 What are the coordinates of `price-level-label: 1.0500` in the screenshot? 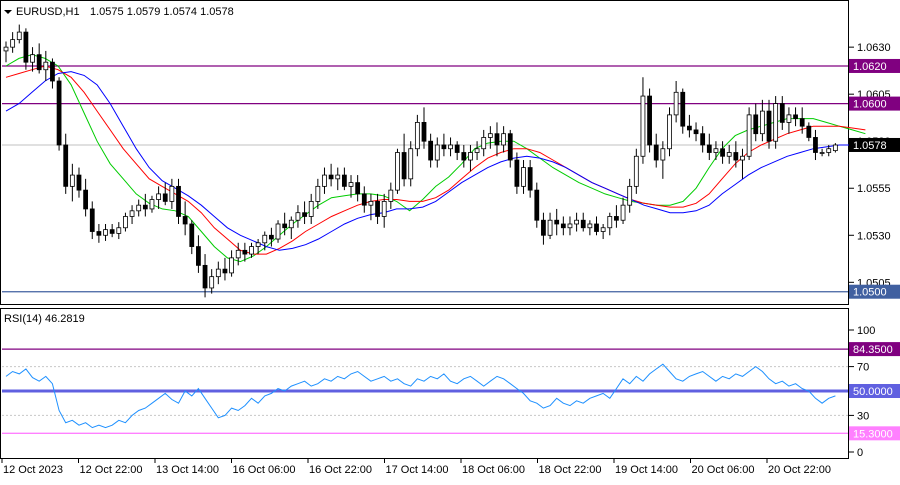 It's located at (870, 293).